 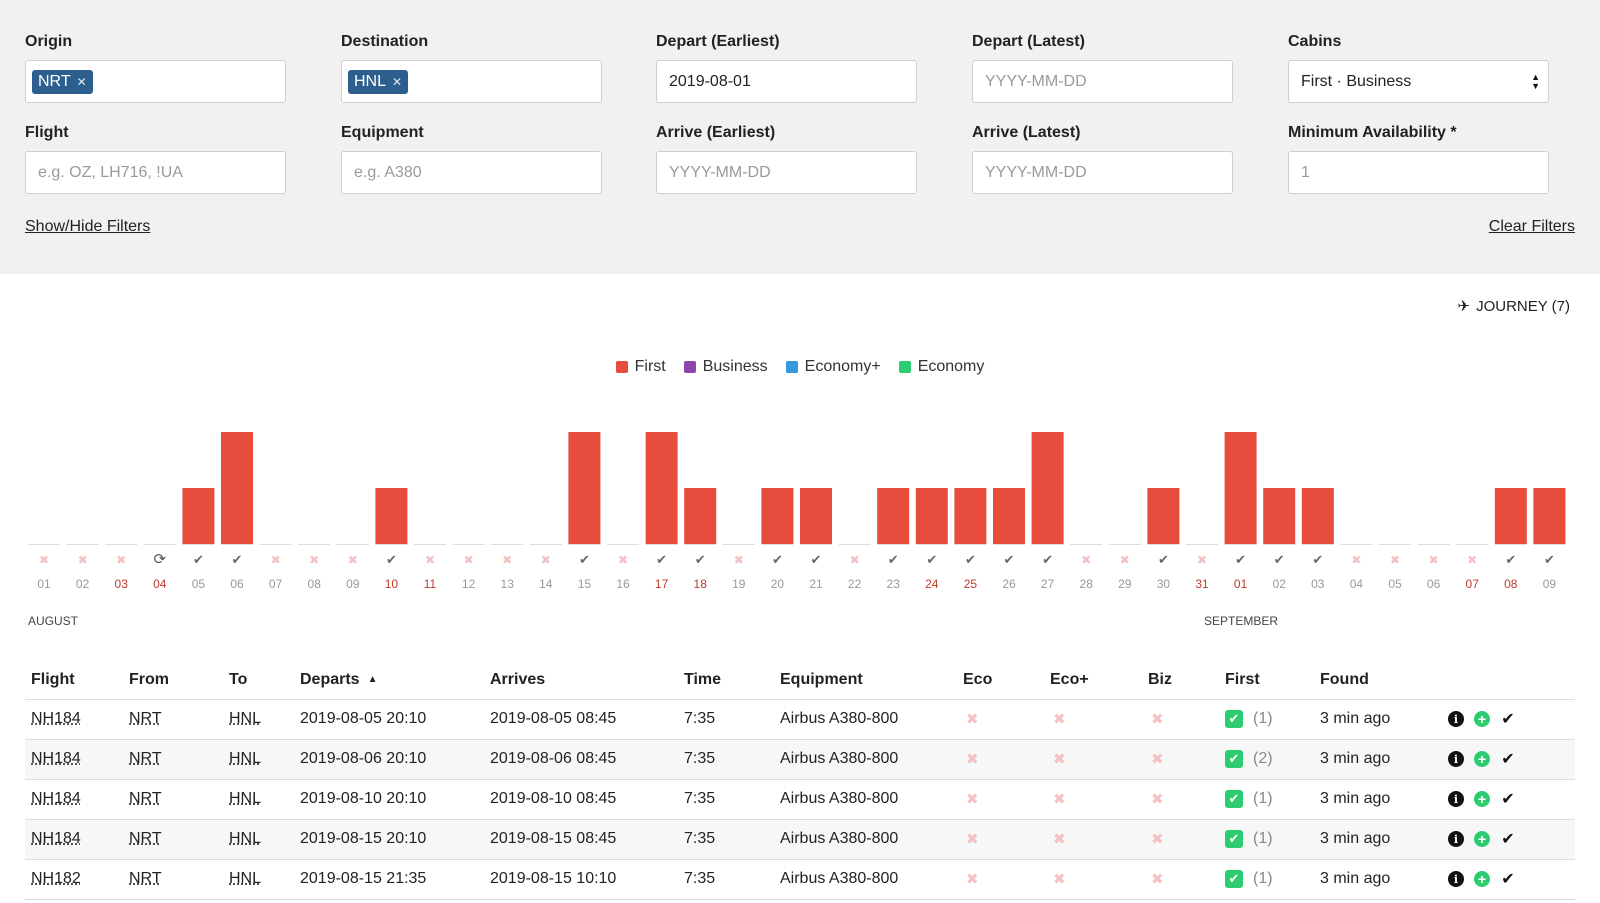 What do you see at coordinates (179, 680) in the screenshot?
I see `col-from: From` at bounding box center [179, 680].